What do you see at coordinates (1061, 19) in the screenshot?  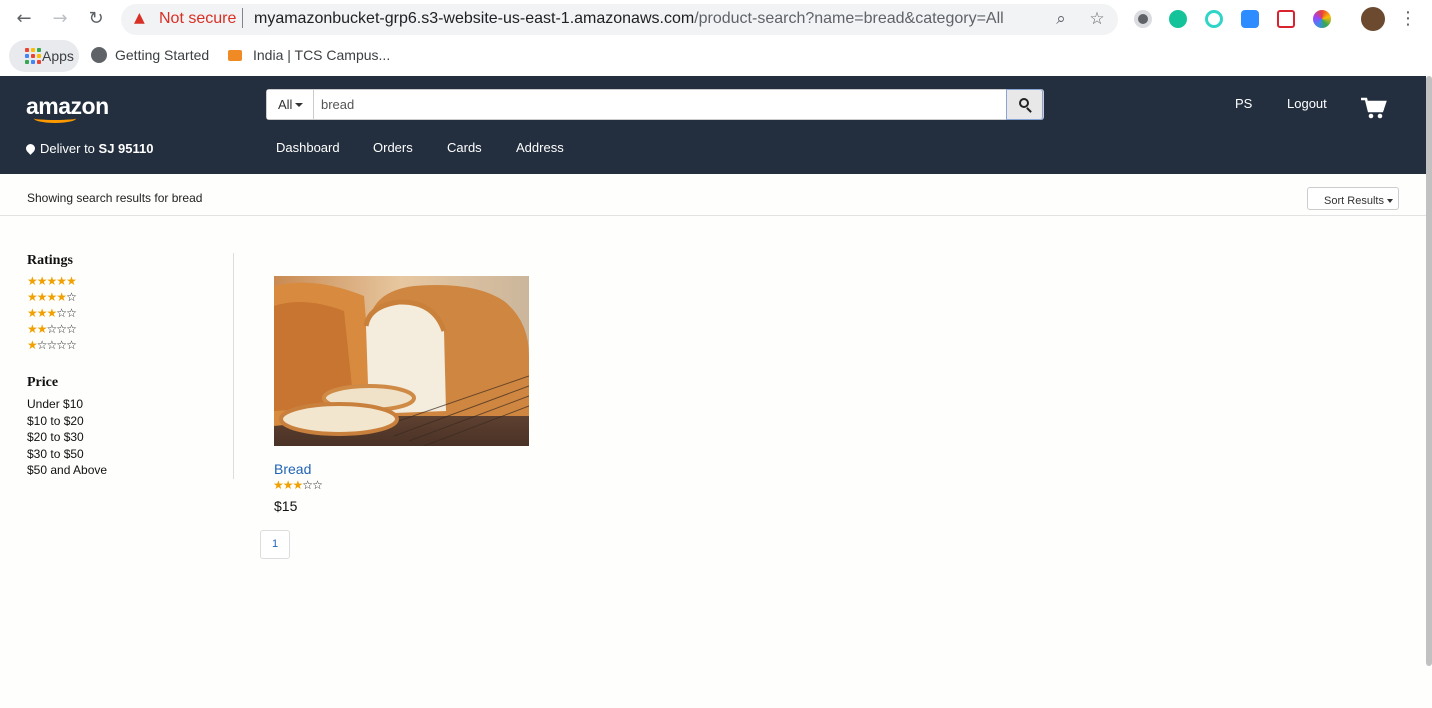 I see `zoom-icon: ⌕` at bounding box center [1061, 19].